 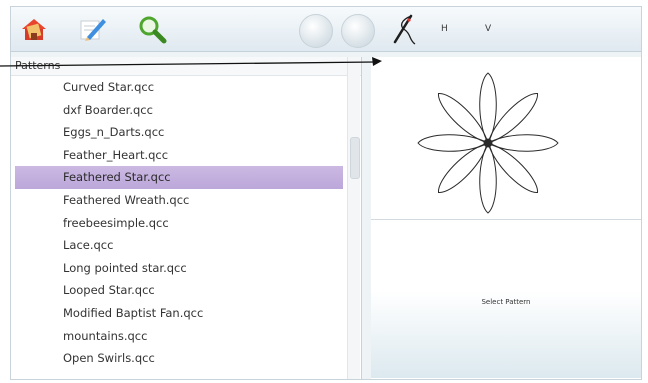 What do you see at coordinates (191, 62) in the screenshot?
I see `callout-arrow` at bounding box center [191, 62].